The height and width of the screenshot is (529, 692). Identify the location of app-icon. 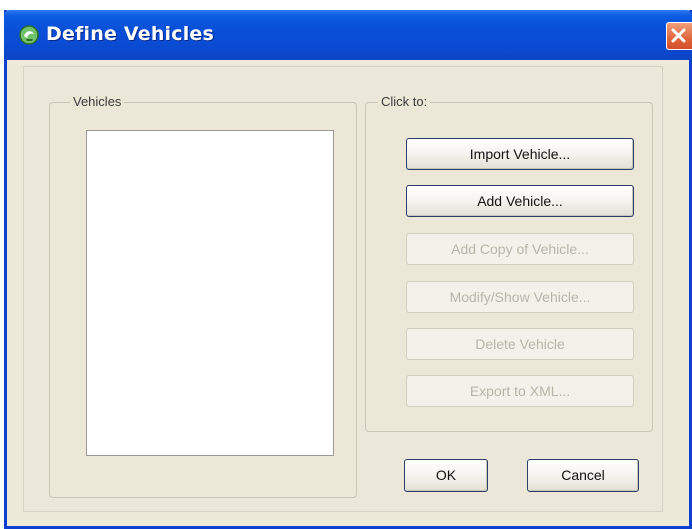
(29, 35).